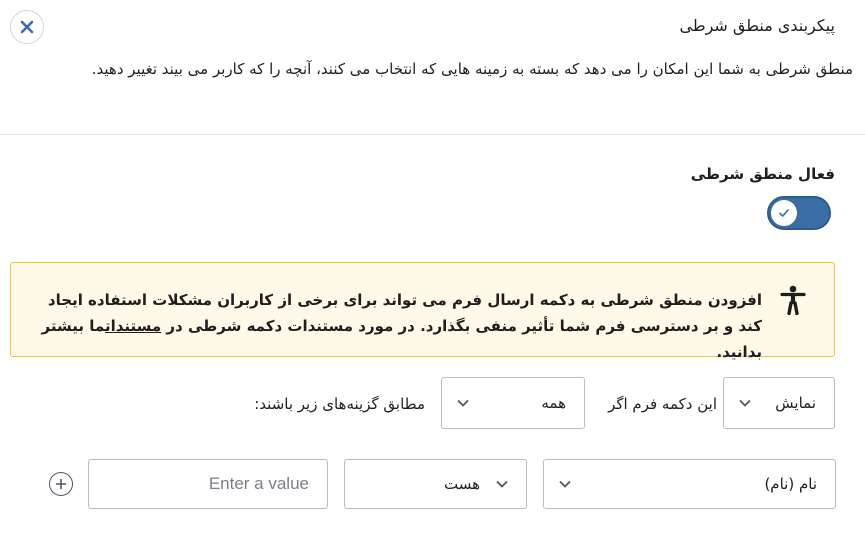 This screenshot has width=865, height=537. I want to click on accessibility-icon, so click(793, 300).